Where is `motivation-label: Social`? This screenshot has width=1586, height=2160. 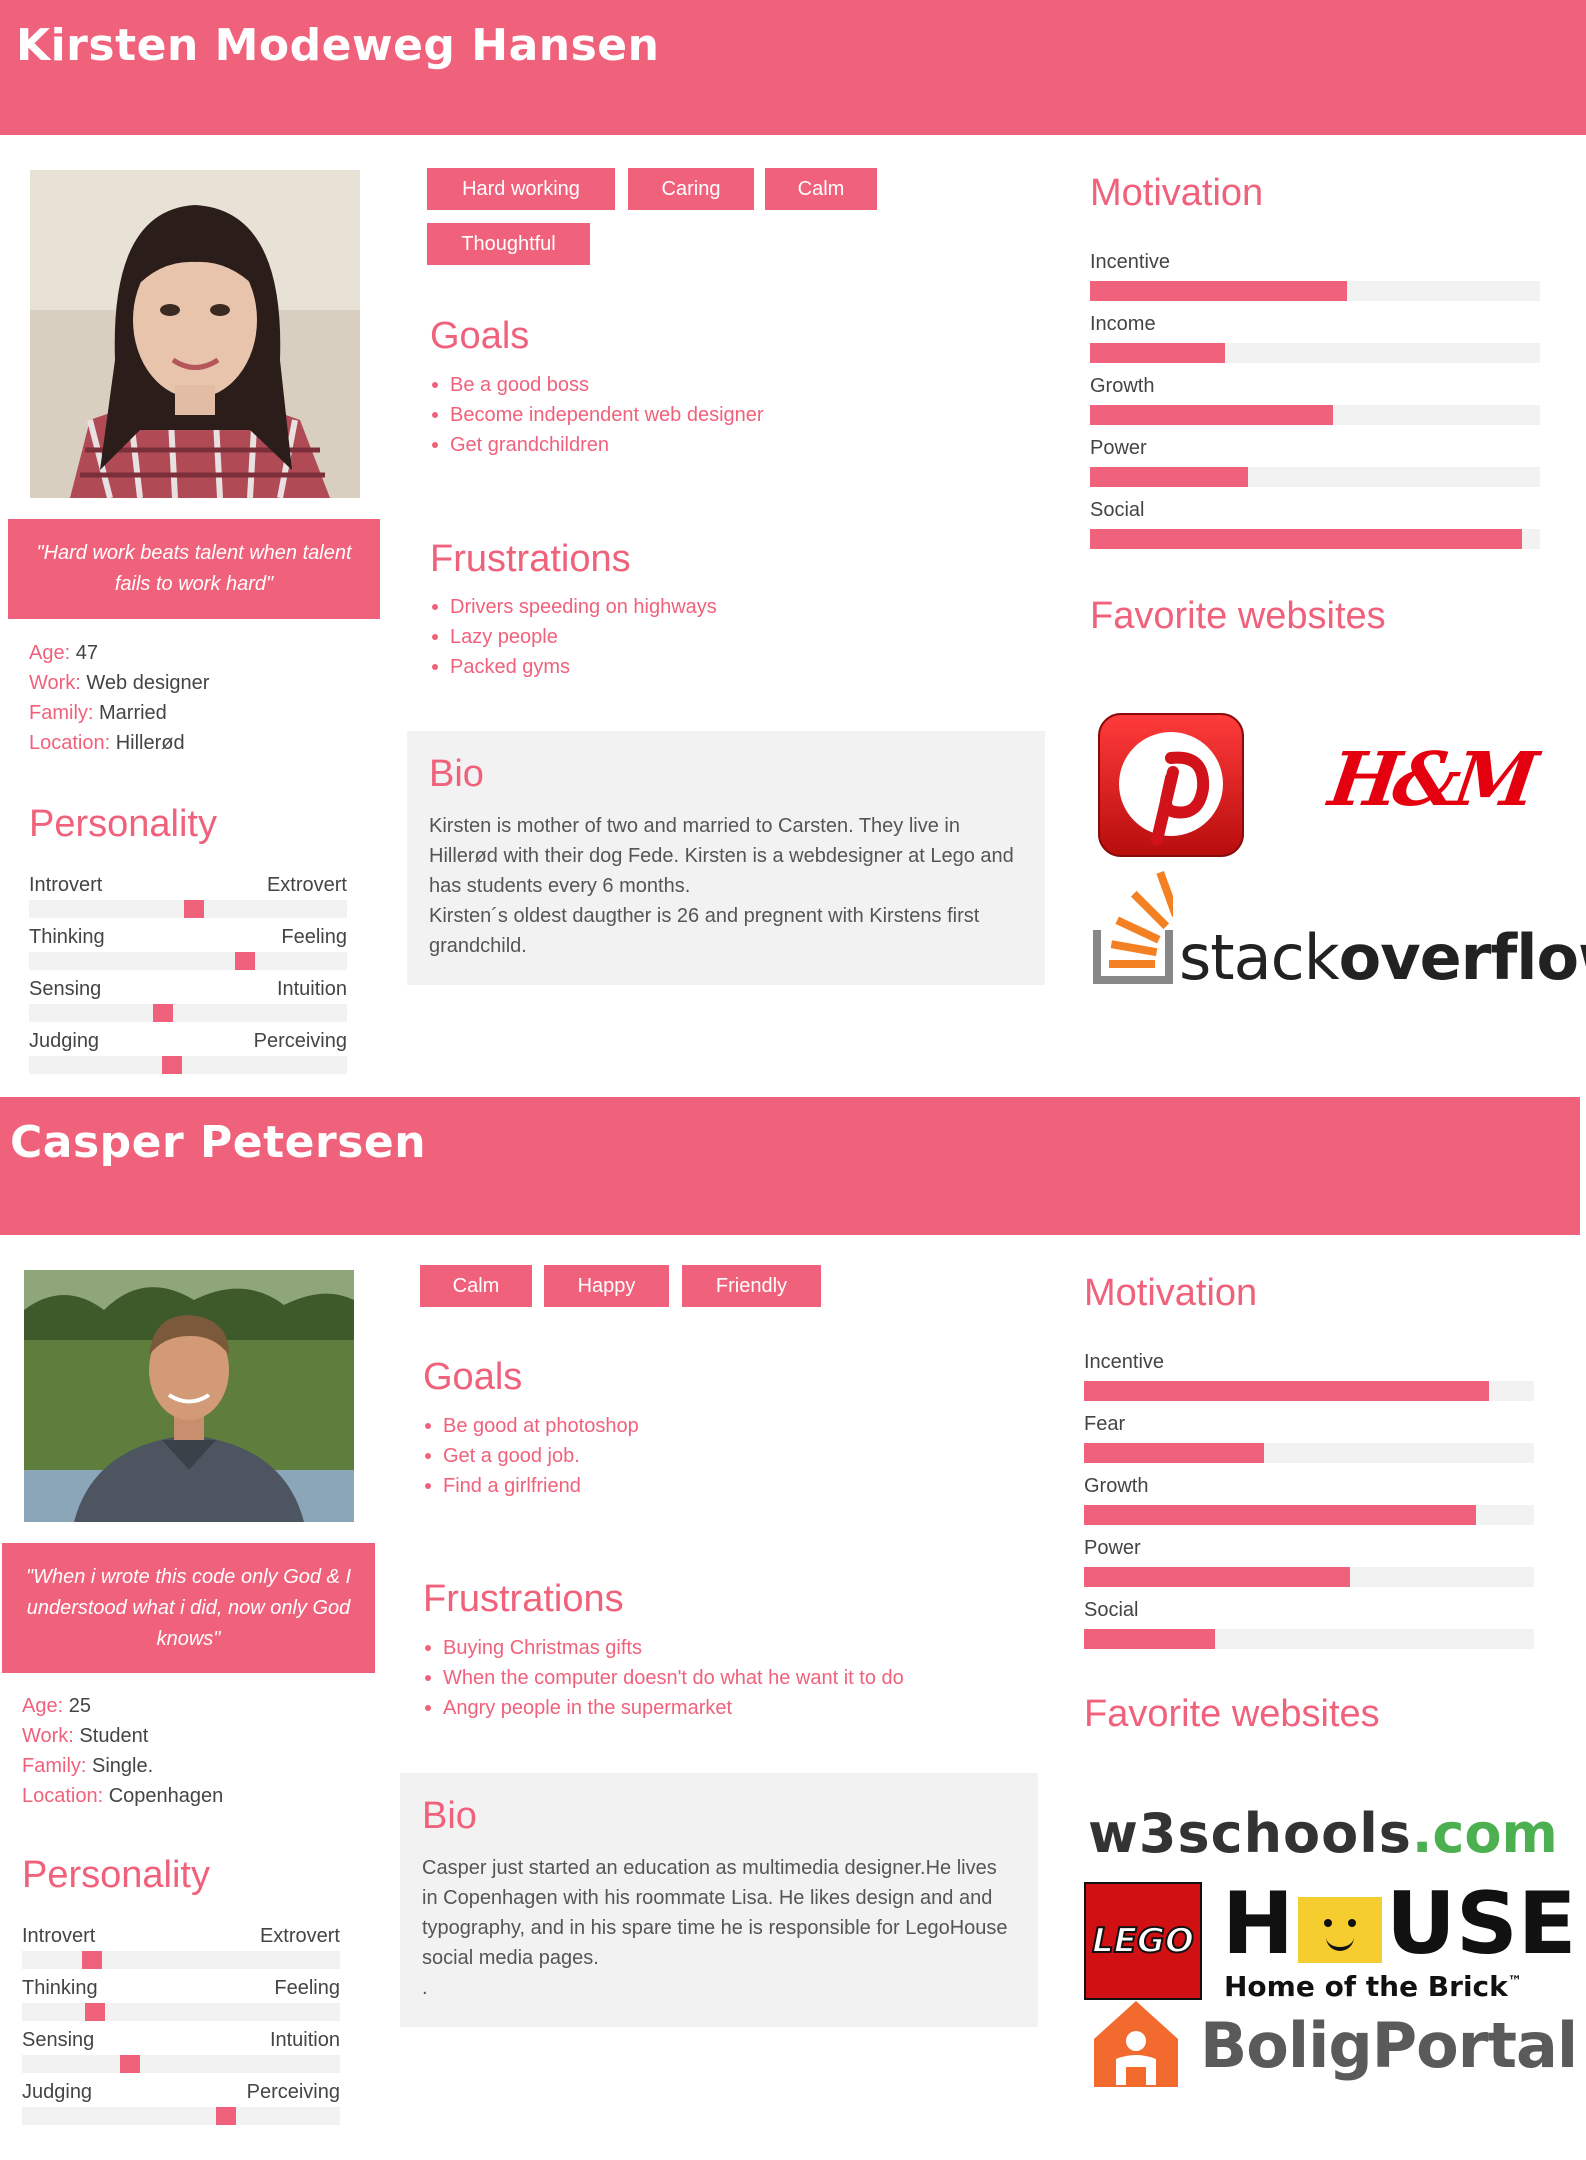
motivation-label: Social is located at coordinates (1117, 510).